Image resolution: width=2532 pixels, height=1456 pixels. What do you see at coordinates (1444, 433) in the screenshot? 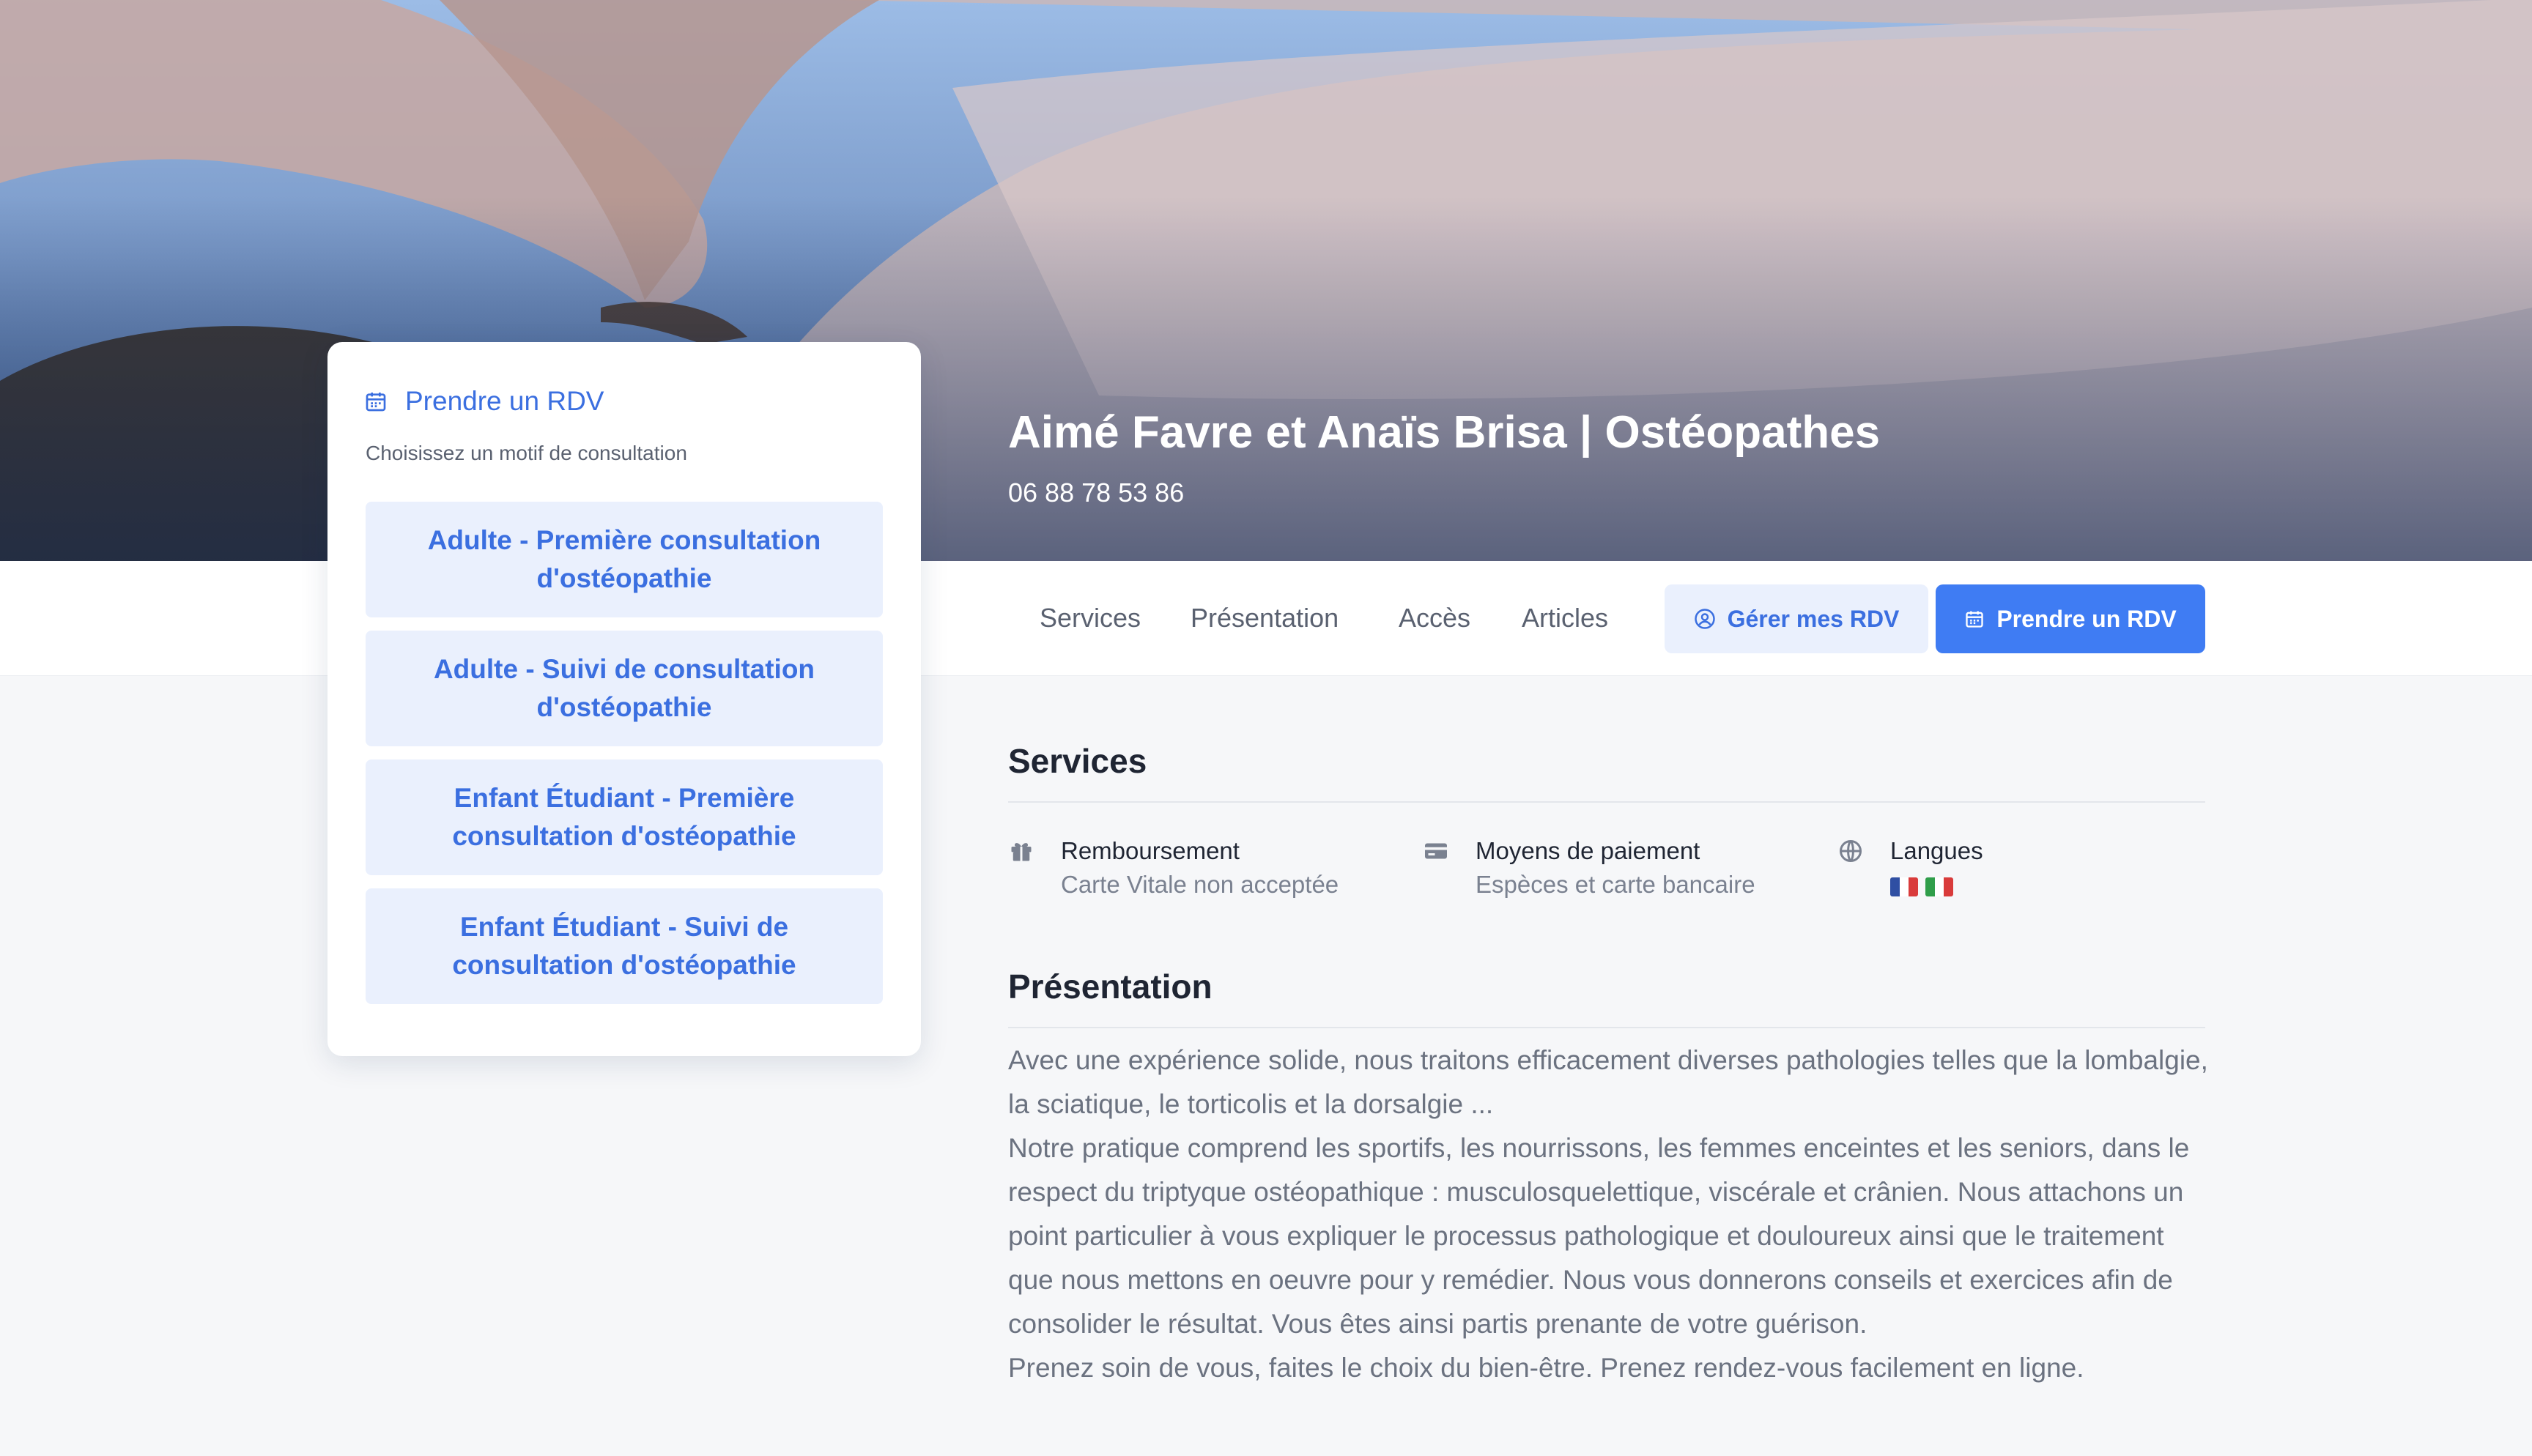
I see `practitioner-title: Aimé Favre et Anaïs Brisa | Ostéopathes` at bounding box center [1444, 433].